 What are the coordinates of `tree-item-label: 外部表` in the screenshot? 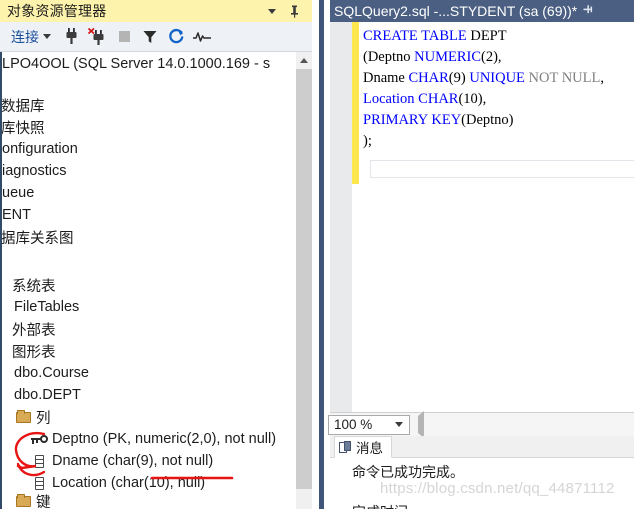 It's located at (34, 330).